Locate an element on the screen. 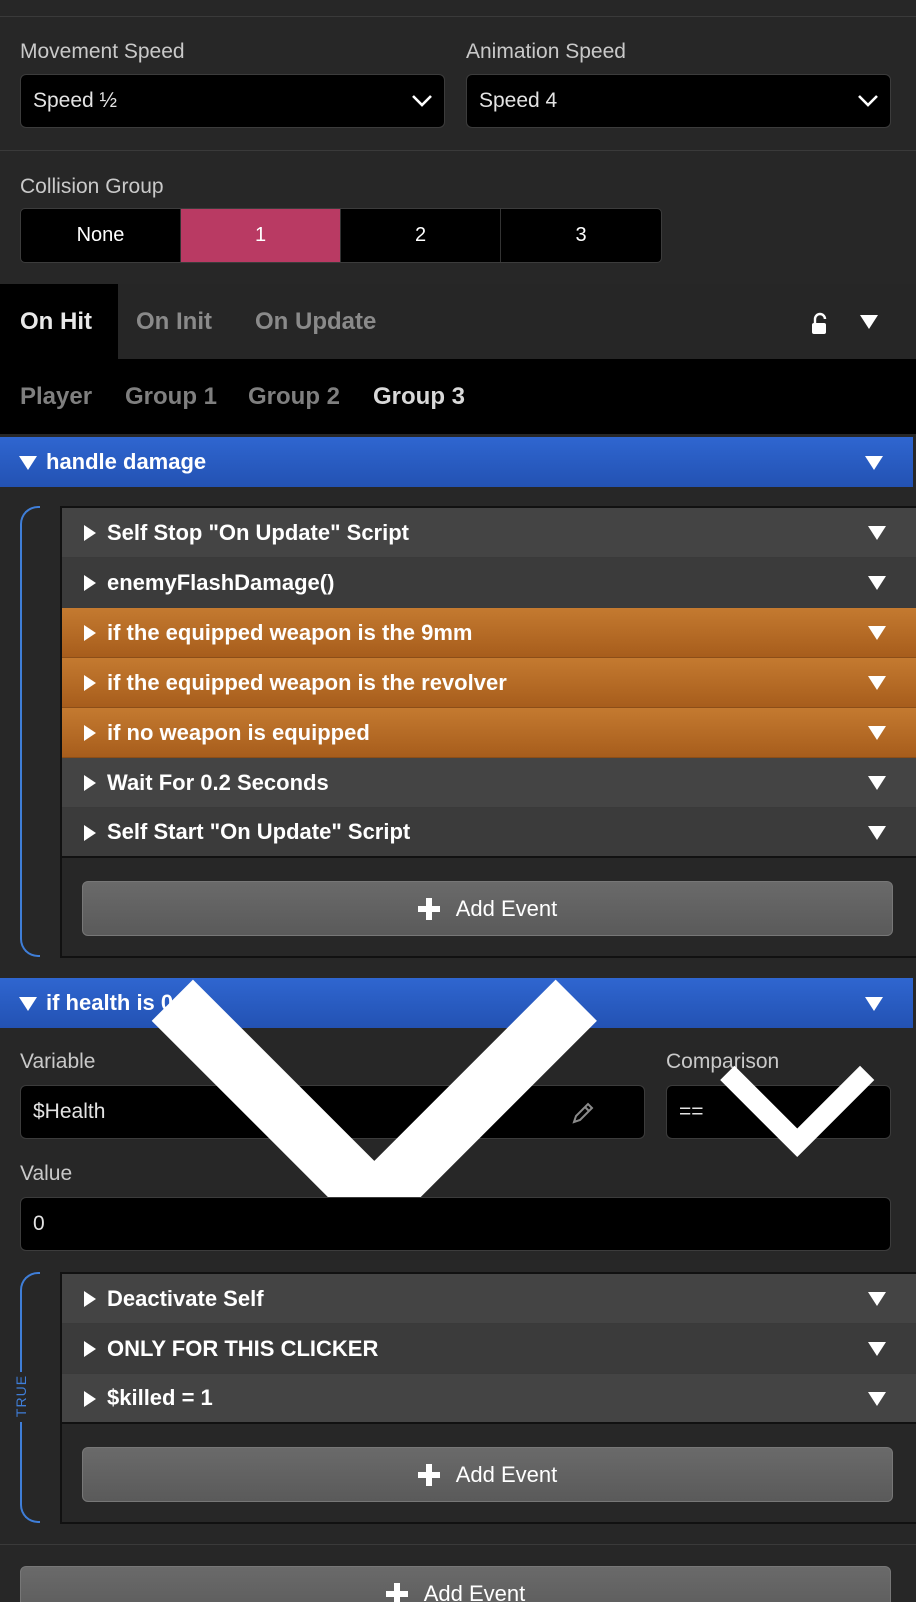 Image resolution: width=916 pixels, height=1602 pixels. tab-player: Player is located at coordinates (56, 396).